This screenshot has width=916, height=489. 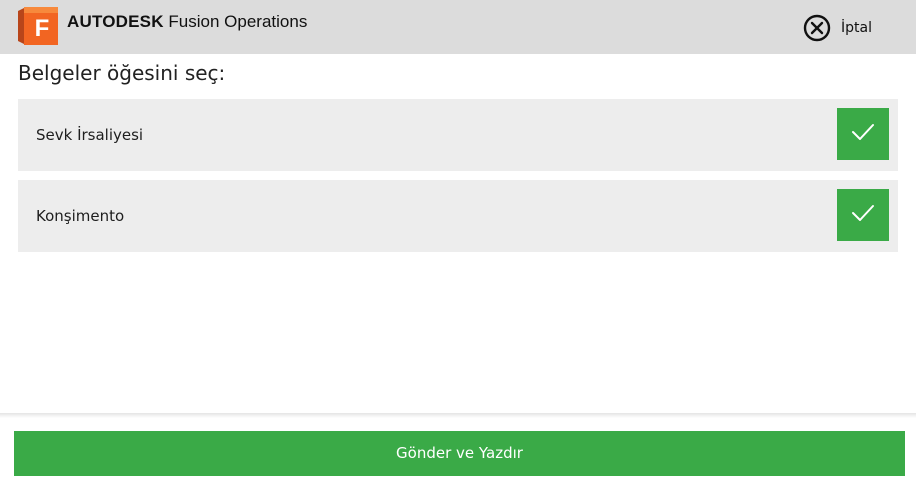 I want to click on document-option-label: Konşimento, so click(x=80, y=216).